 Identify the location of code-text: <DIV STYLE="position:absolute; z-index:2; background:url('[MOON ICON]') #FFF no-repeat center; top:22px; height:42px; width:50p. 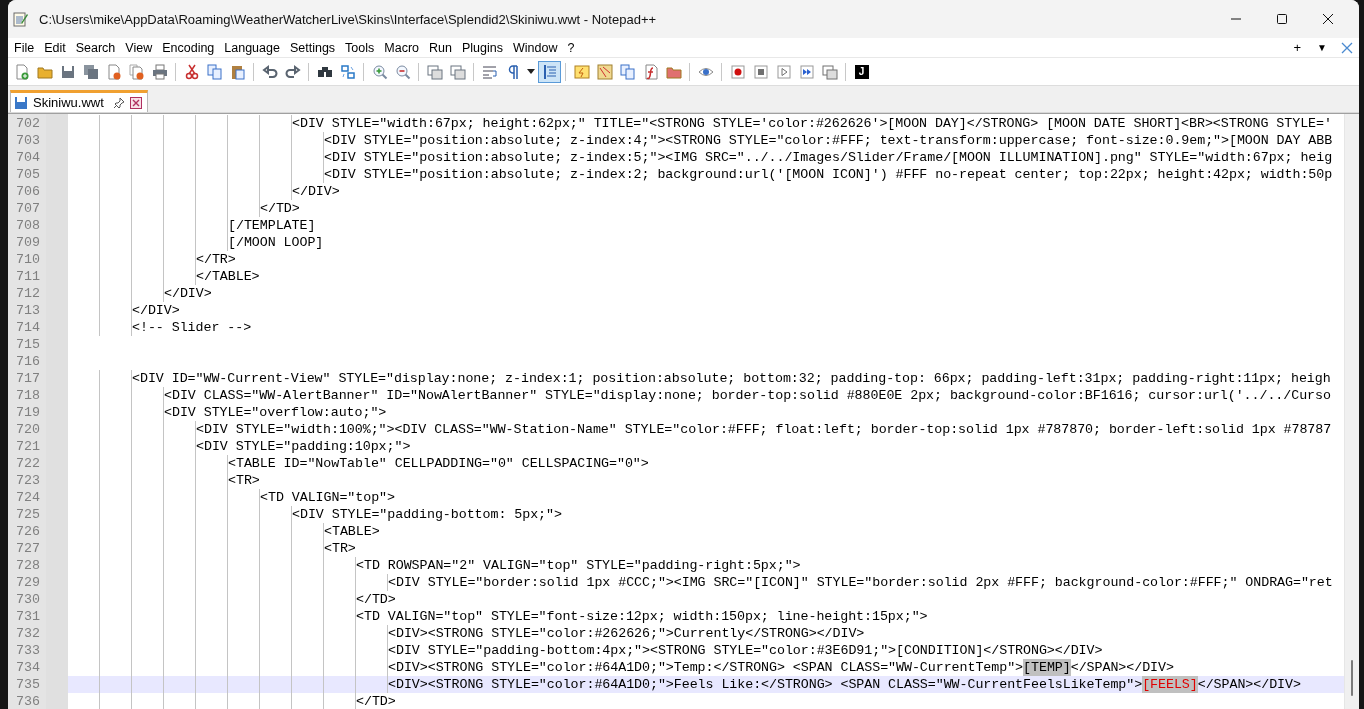
(828, 174).